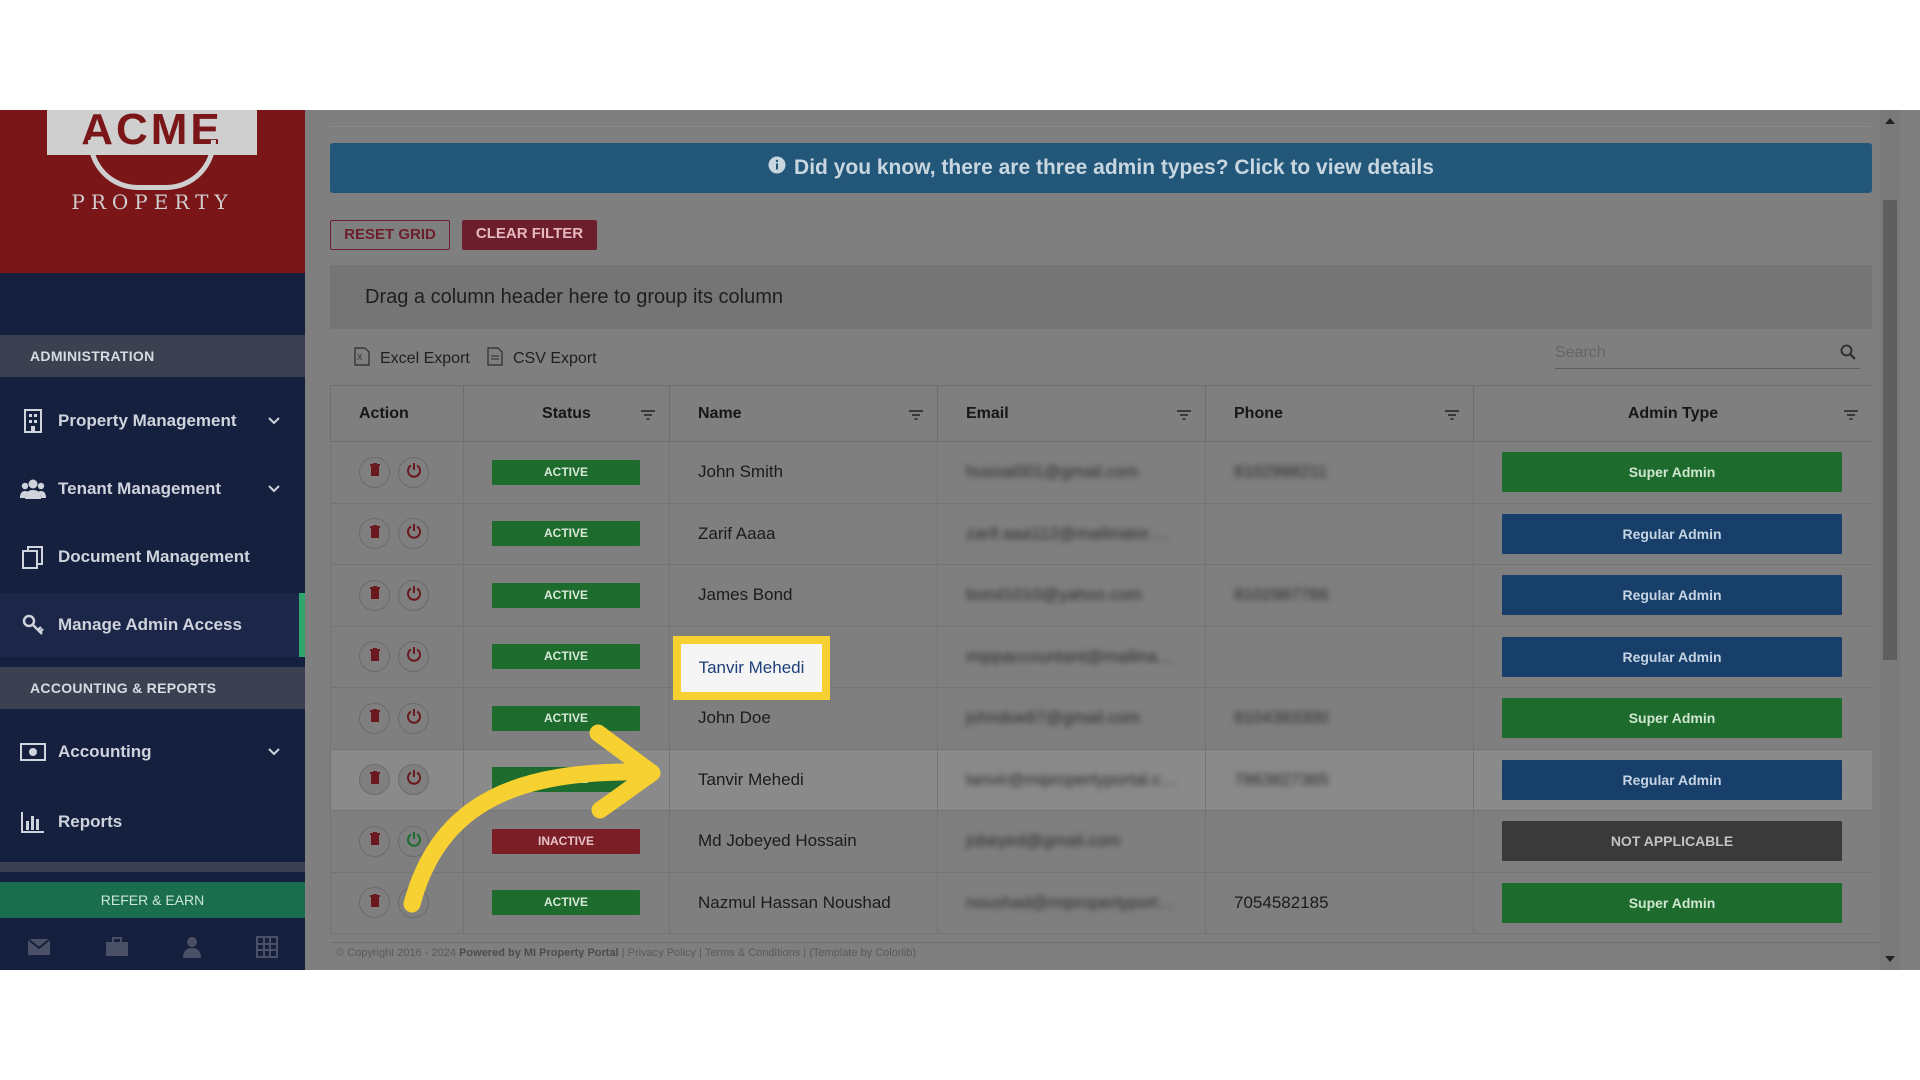  I want to click on sidebar-item-document-management: Document Management, so click(152, 557).